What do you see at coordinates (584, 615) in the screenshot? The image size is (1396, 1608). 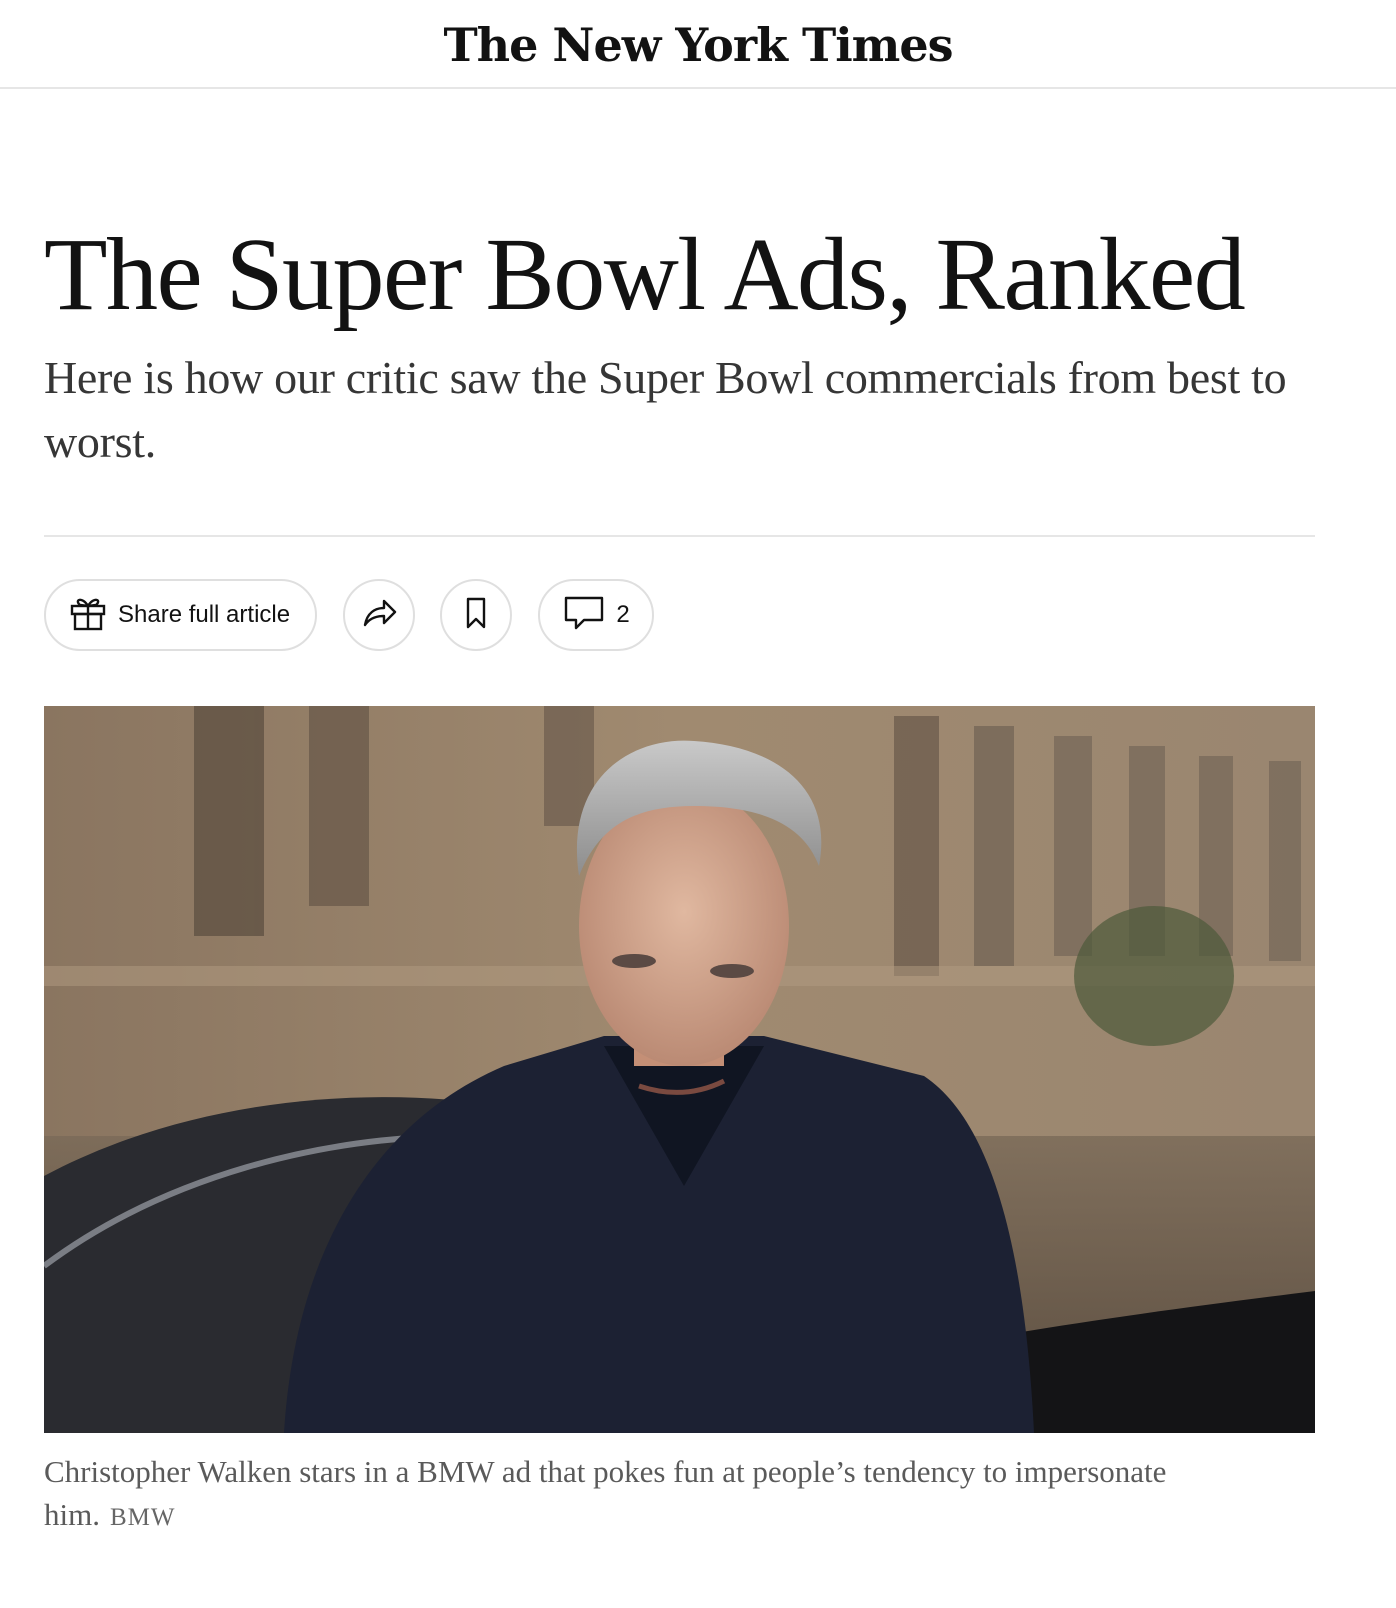 I see `comment-bubble-icon` at bounding box center [584, 615].